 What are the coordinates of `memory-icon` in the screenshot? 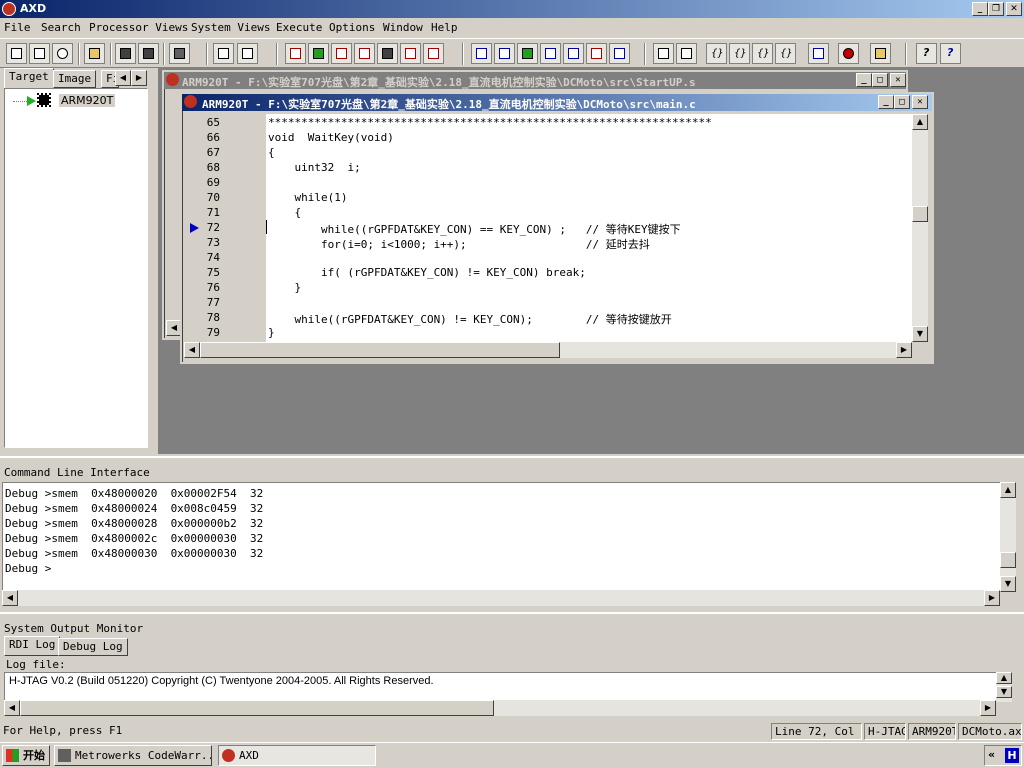 It's located at (364, 53).